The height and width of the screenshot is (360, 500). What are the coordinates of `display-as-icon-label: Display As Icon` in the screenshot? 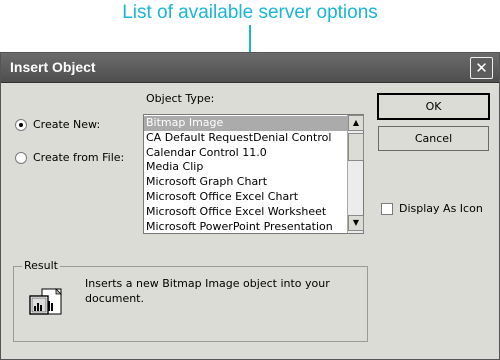 It's located at (441, 208).